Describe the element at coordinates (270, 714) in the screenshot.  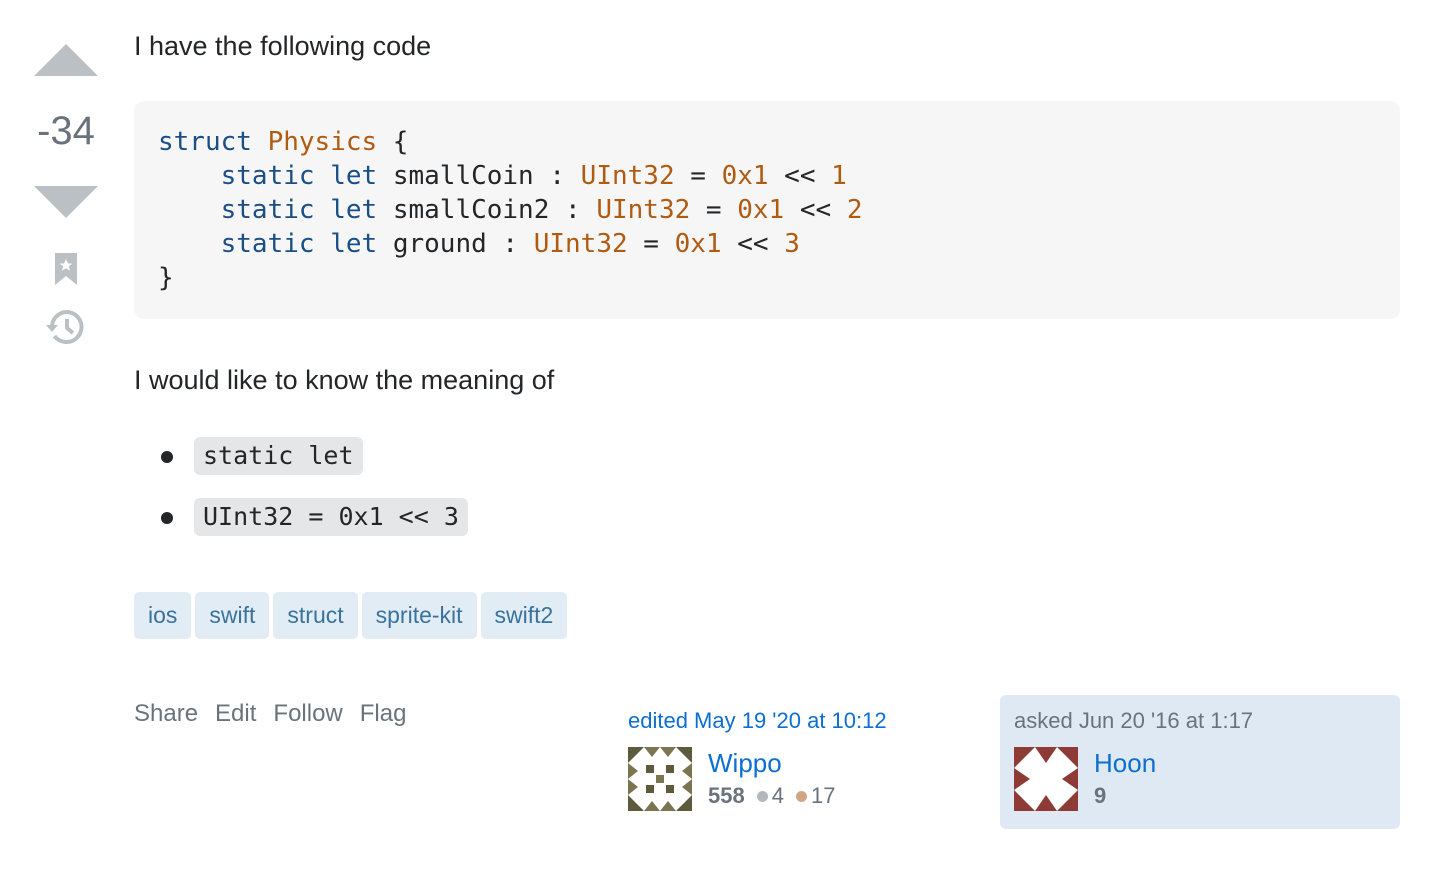
I see `post-menu: Share Edit Follow Flag` at that location.